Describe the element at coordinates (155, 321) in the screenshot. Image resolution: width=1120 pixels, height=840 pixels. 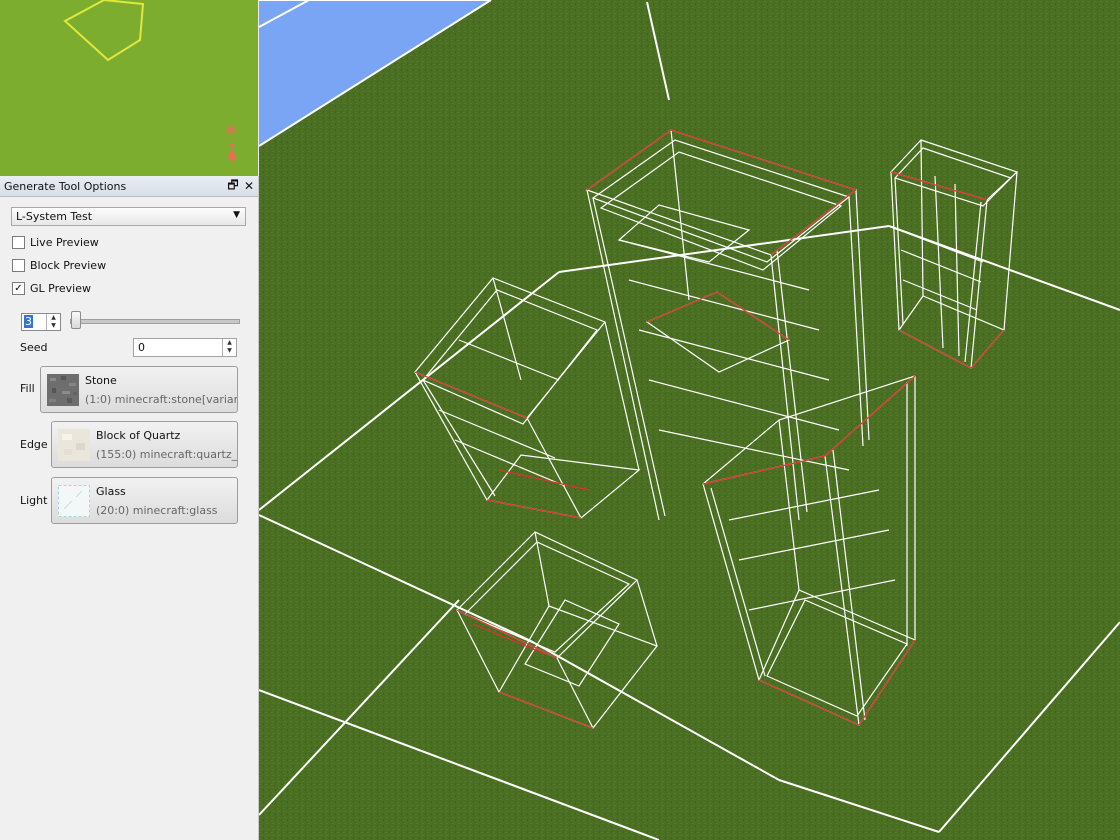
I see `iterations-slider-track` at that location.